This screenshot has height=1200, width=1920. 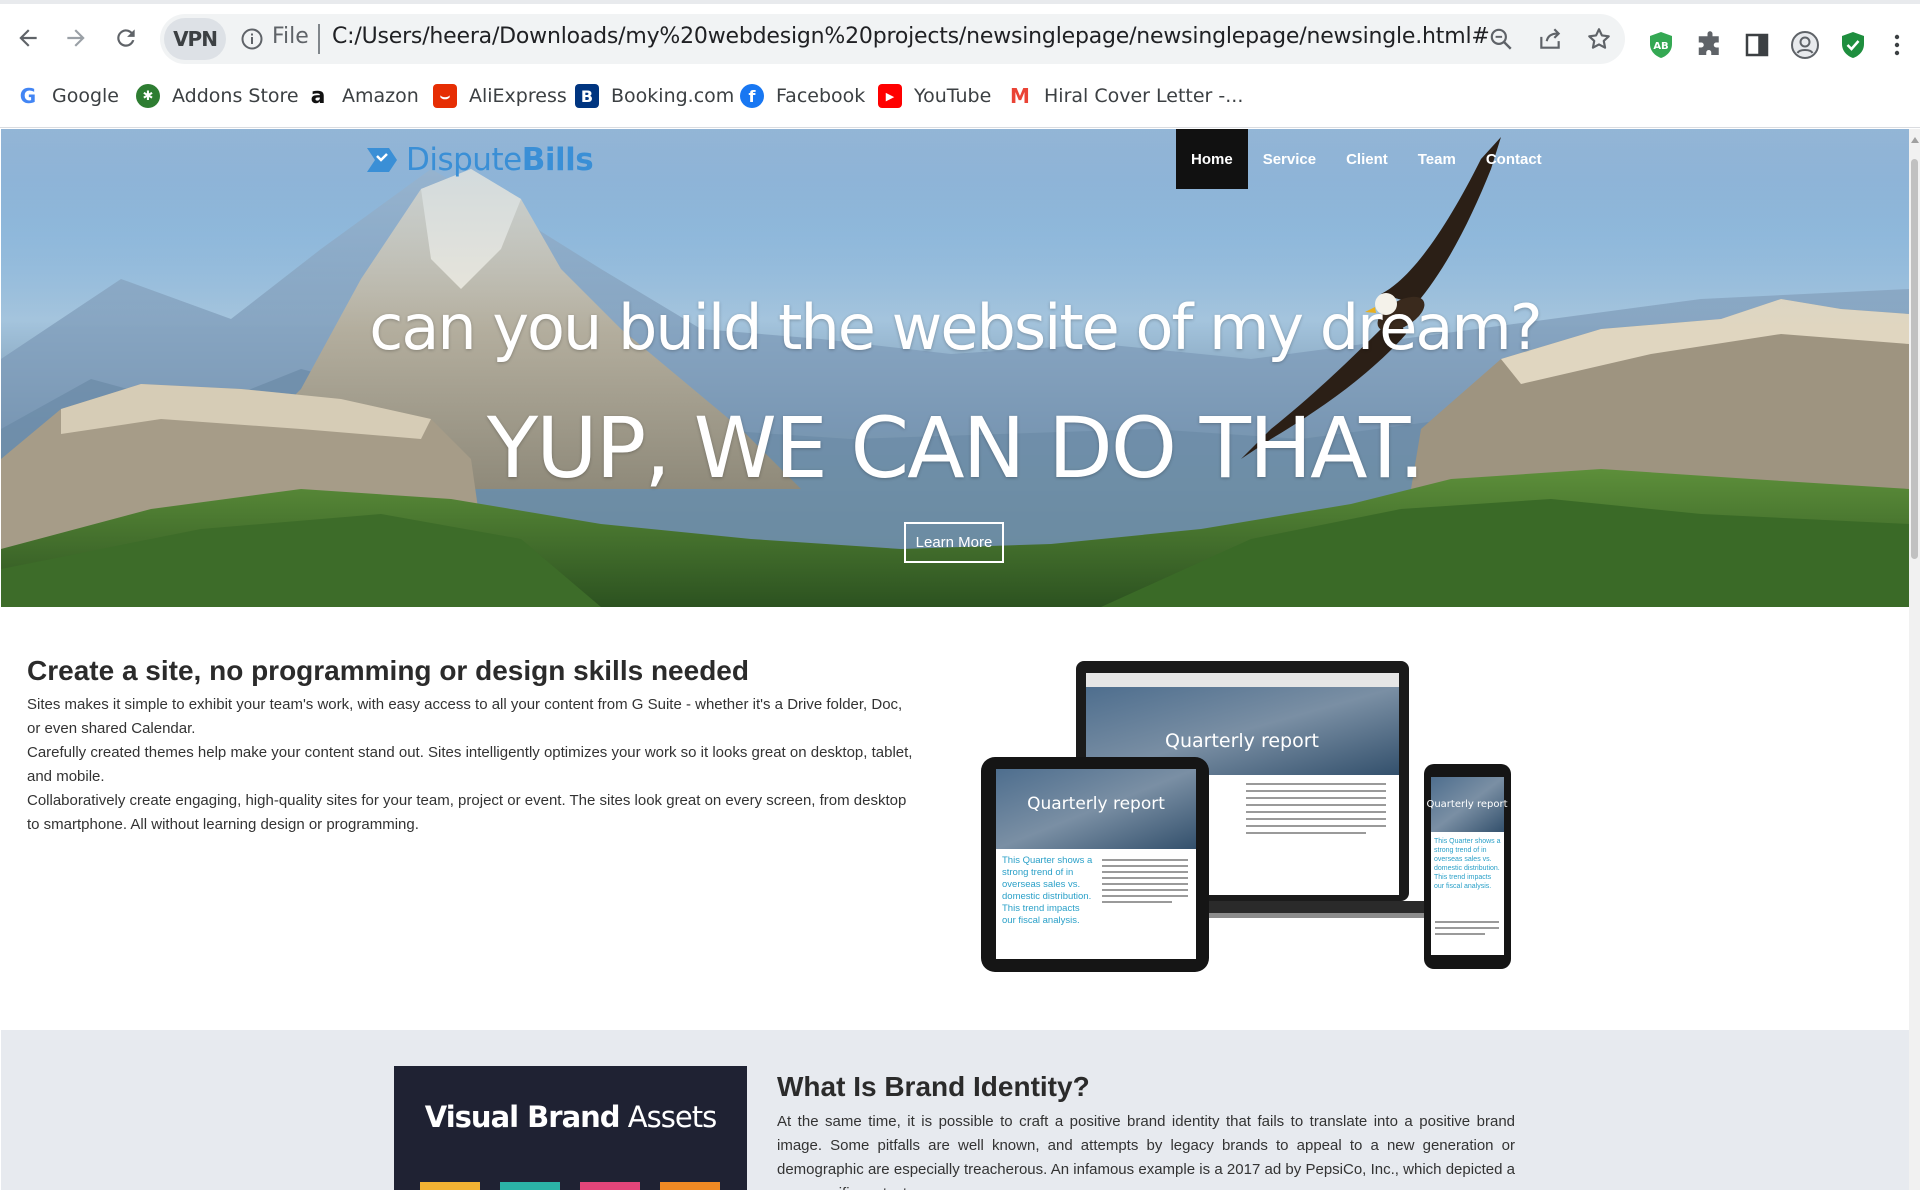 I want to click on vpn-label: VPN, so click(x=195, y=39).